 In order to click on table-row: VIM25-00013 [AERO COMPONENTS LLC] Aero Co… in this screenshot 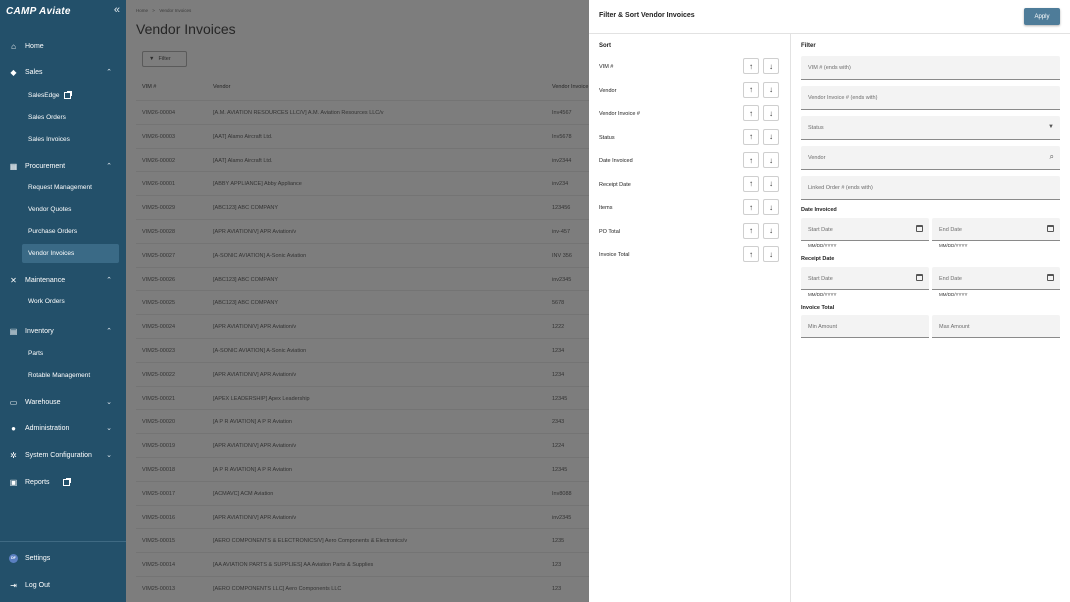, I will do `click(371, 588)`.